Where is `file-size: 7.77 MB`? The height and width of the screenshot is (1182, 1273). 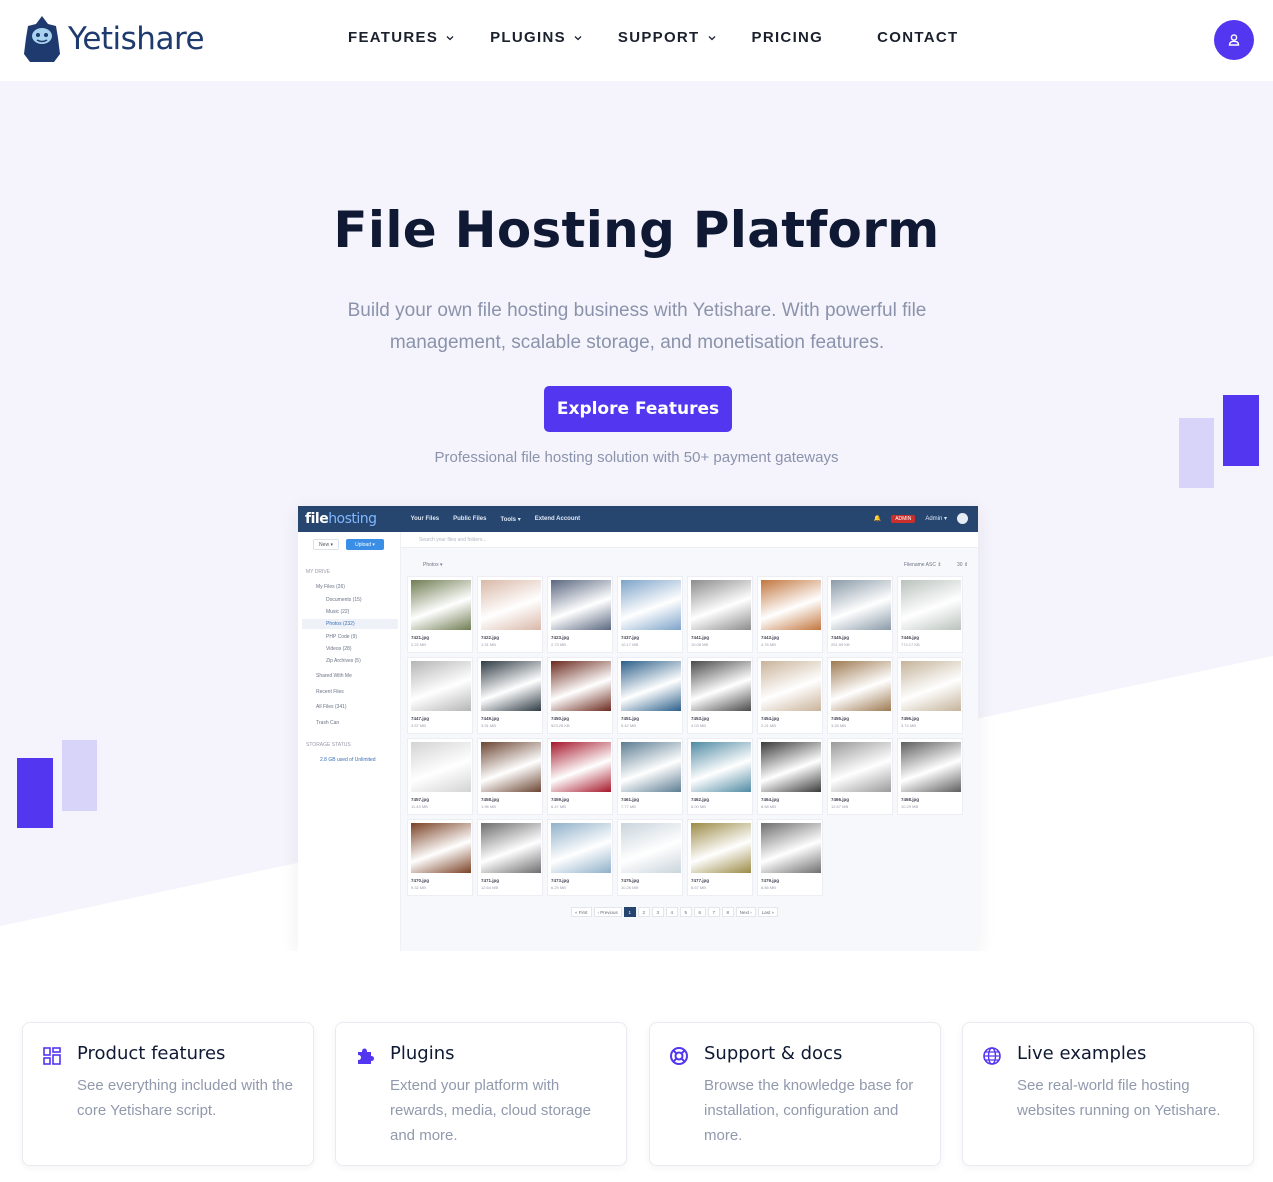 file-size: 7.77 MB is located at coordinates (628, 806).